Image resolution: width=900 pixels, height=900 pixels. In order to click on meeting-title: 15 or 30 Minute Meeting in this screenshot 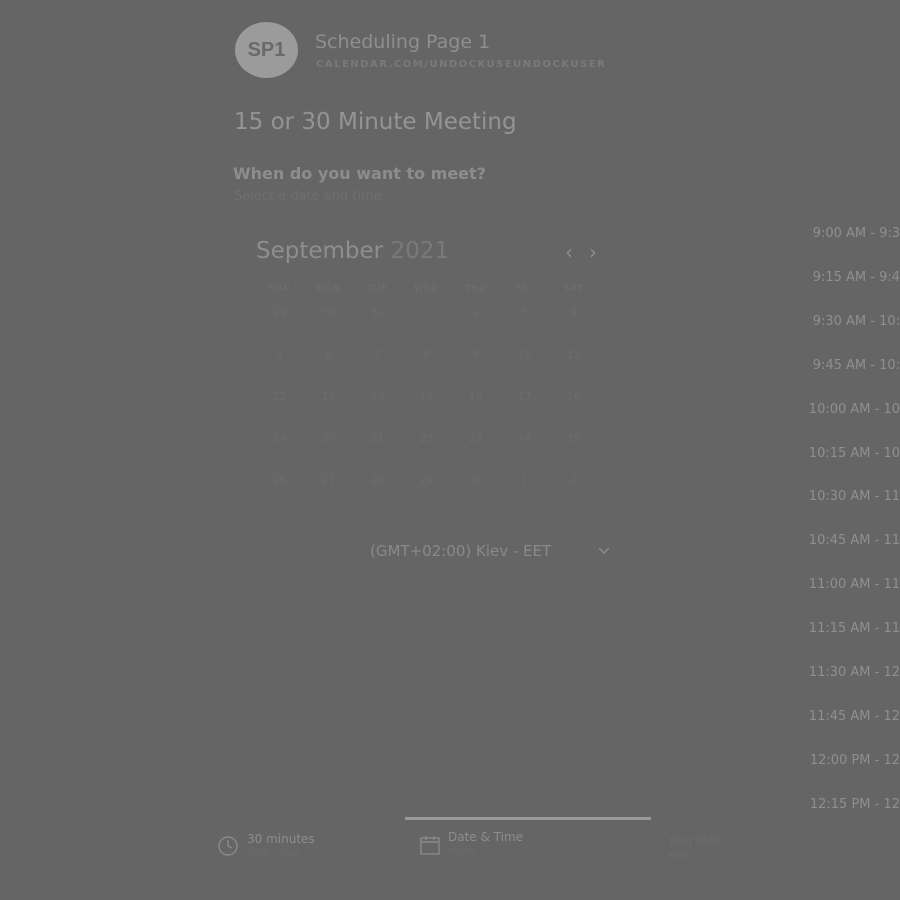, I will do `click(375, 122)`.